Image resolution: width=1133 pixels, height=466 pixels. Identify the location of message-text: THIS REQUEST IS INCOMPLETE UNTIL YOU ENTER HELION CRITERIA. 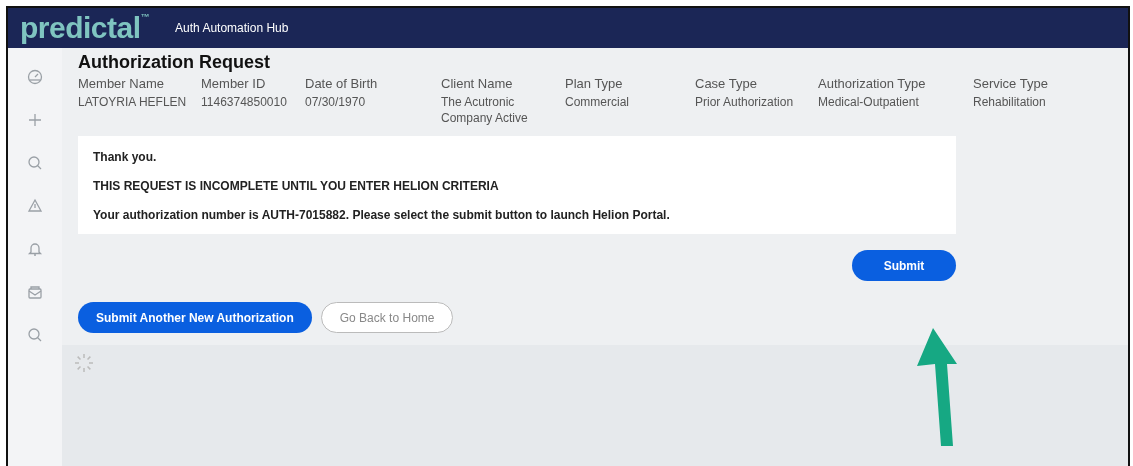
(296, 186).